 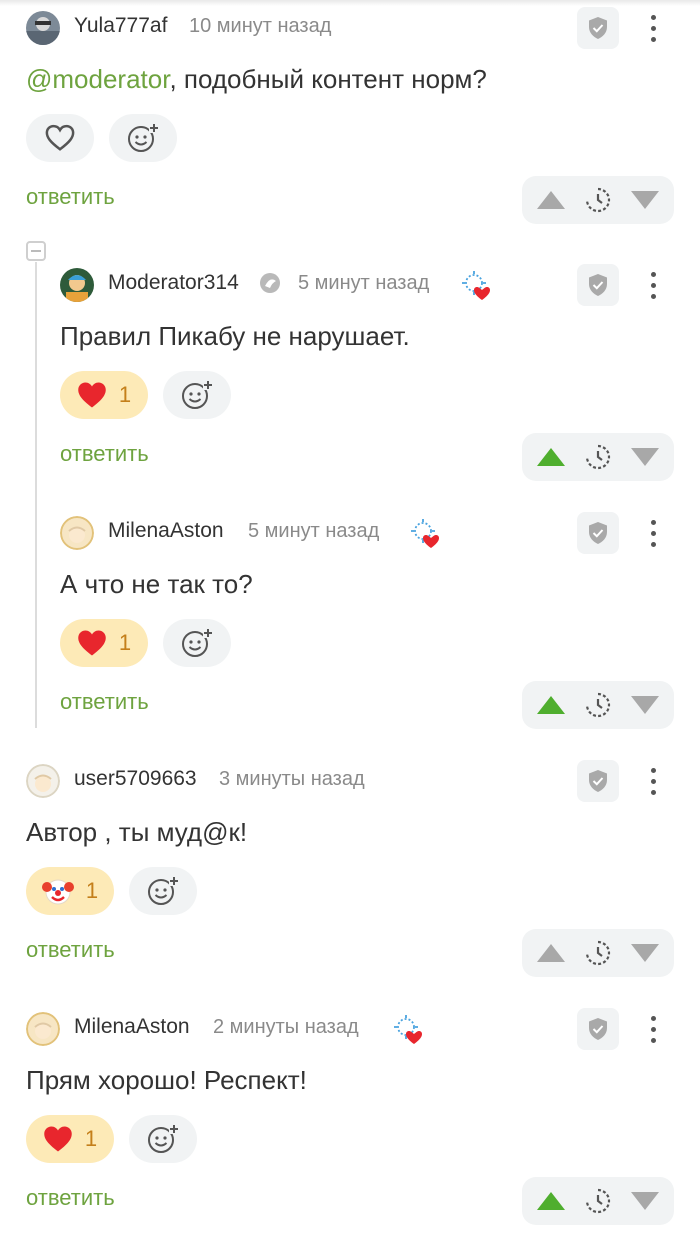 What do you see at coordinates (135, 779) in the screenshot?
I see `username: user5709663` at bounding box center [135, 779].